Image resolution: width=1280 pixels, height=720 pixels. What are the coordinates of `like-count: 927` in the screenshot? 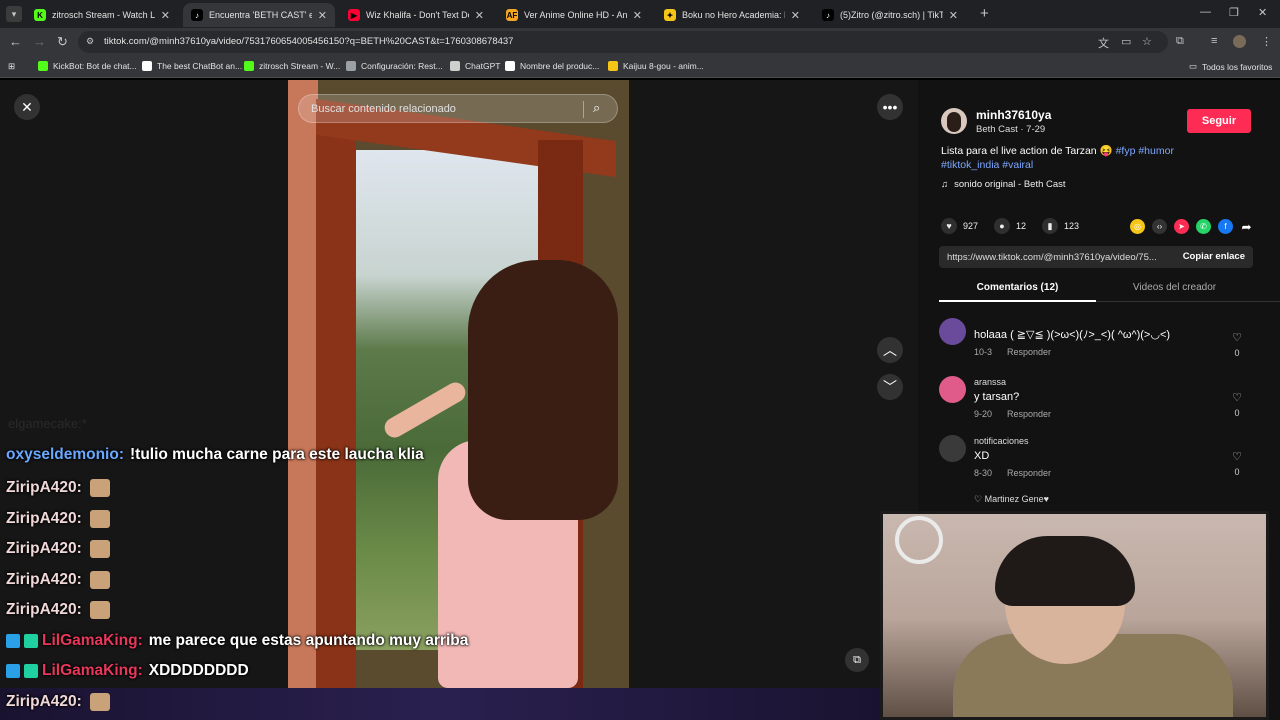 It's located at (971, 226).